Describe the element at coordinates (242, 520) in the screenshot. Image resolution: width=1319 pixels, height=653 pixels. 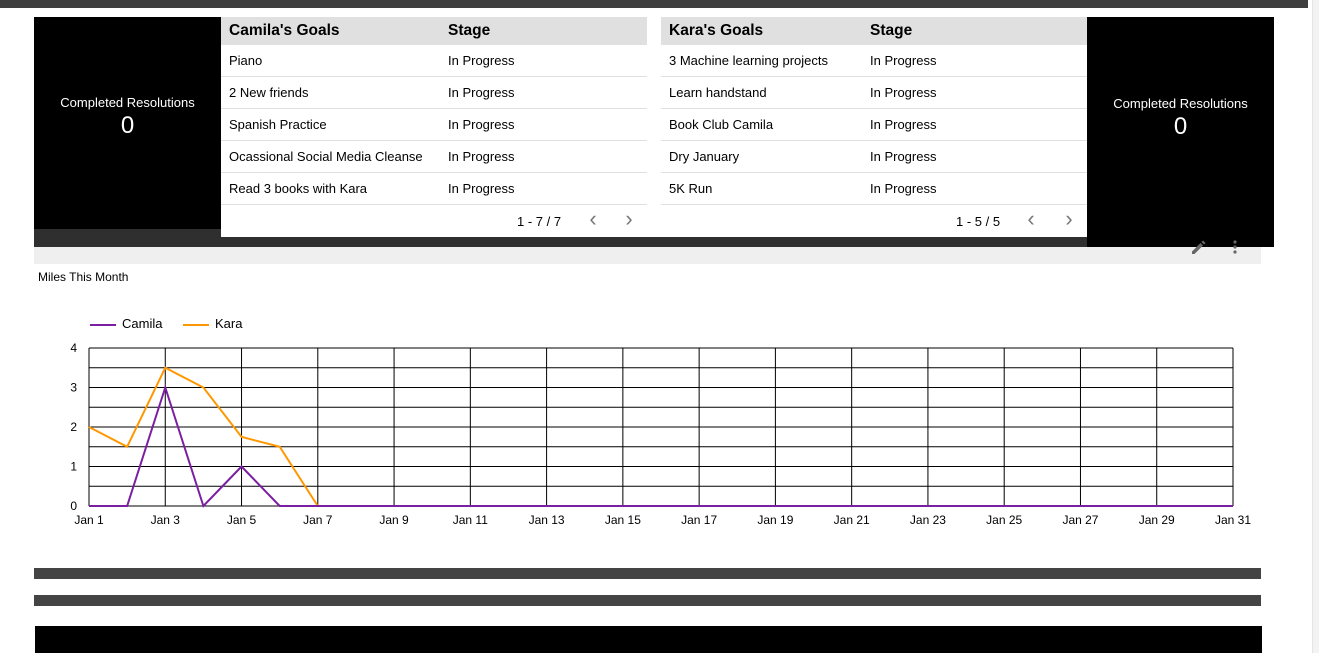
I see `x-tick-label: Jan 5` at that location.